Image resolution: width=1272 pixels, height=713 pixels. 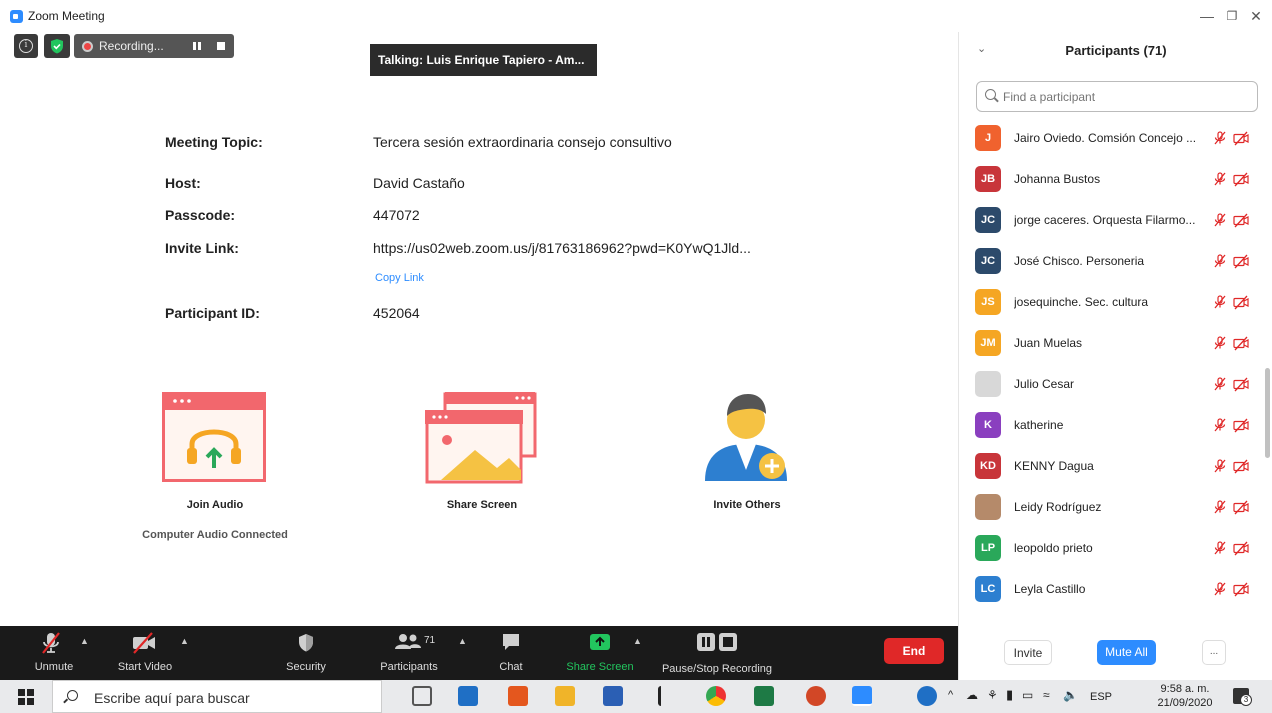 I want to click on chat-icon, so click(x=511, y=642).